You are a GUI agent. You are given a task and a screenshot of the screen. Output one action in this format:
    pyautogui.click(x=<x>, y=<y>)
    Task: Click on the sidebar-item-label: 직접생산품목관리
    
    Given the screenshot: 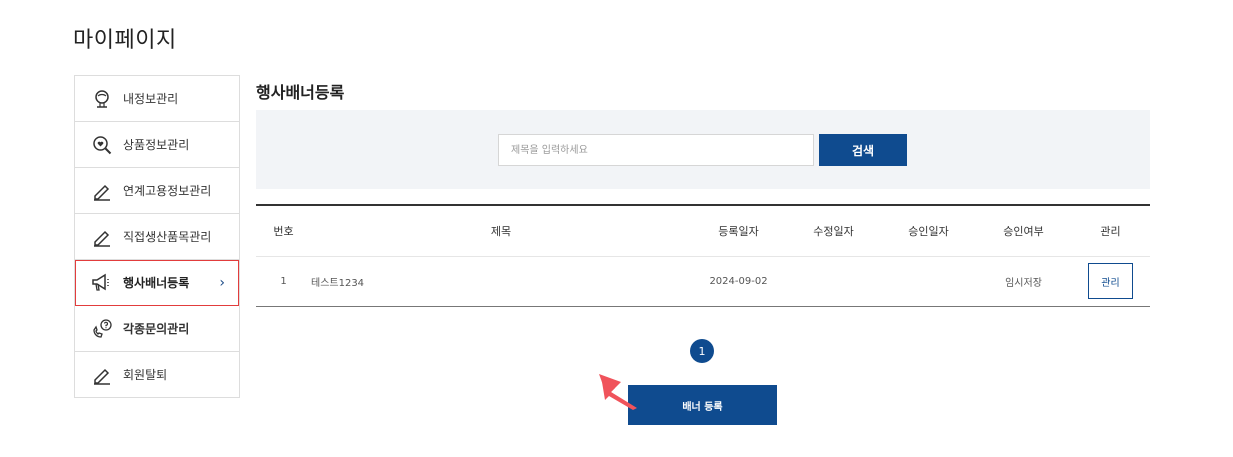 What is the action you would take?
    pyautogui.click(x=167, y=237)
    